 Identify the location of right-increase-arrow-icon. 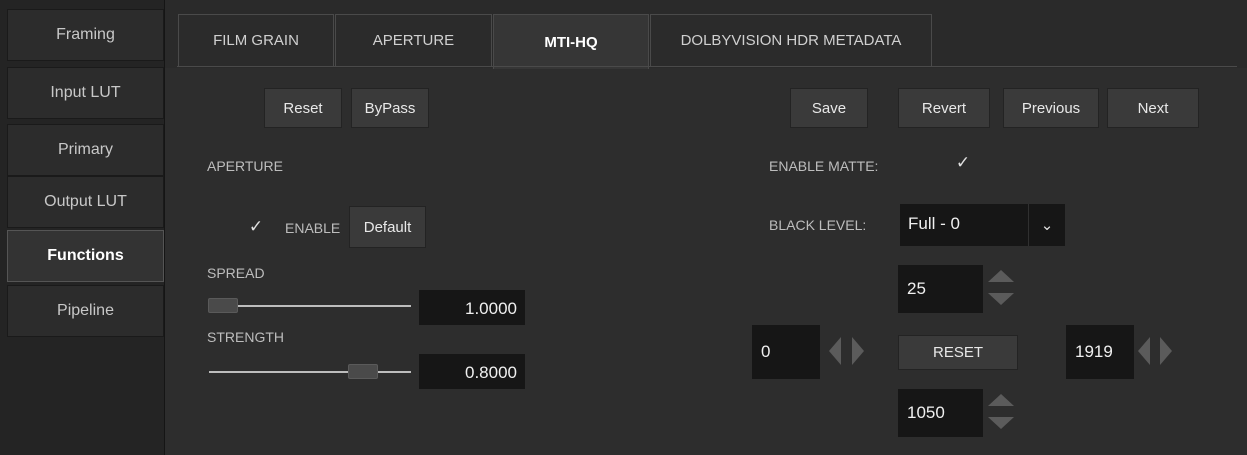
(1166, 351).